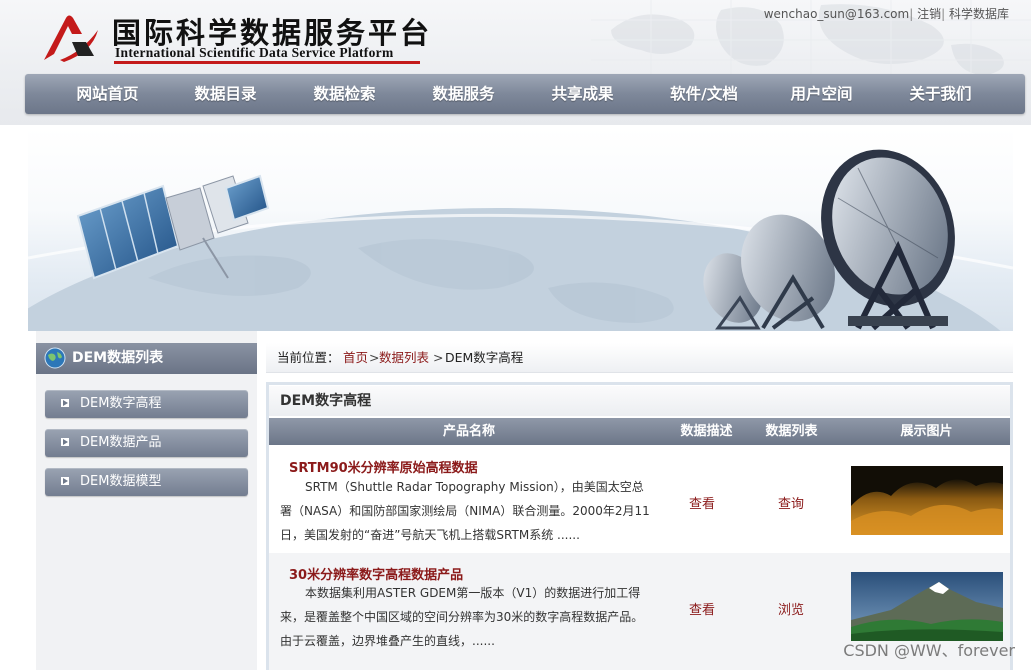  I want to click on breadcrumb-label: 当前位置：, so click(308, 357).